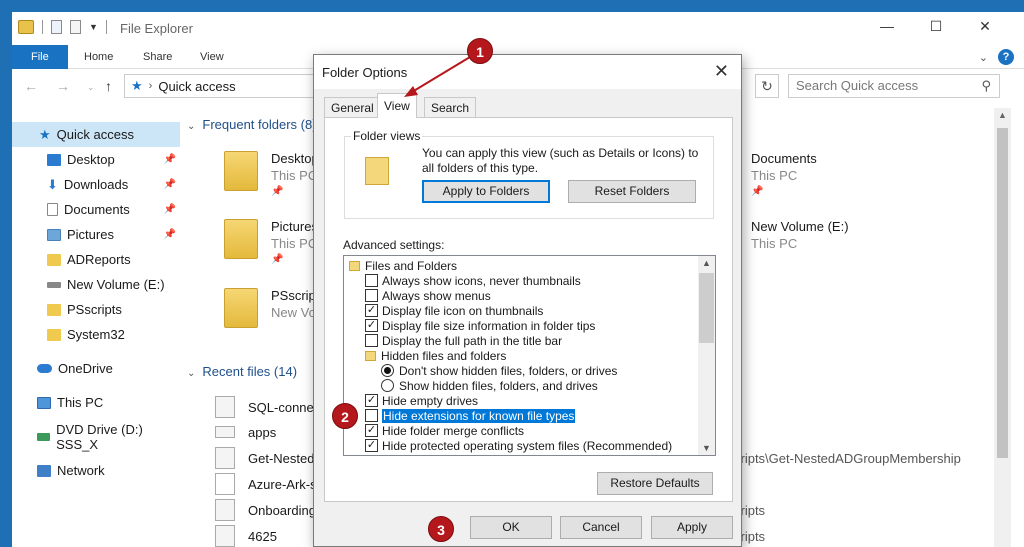  Describe the element at coordinates (441, 529) in the screenshot. I see `step-badge-3: 3` at that location.